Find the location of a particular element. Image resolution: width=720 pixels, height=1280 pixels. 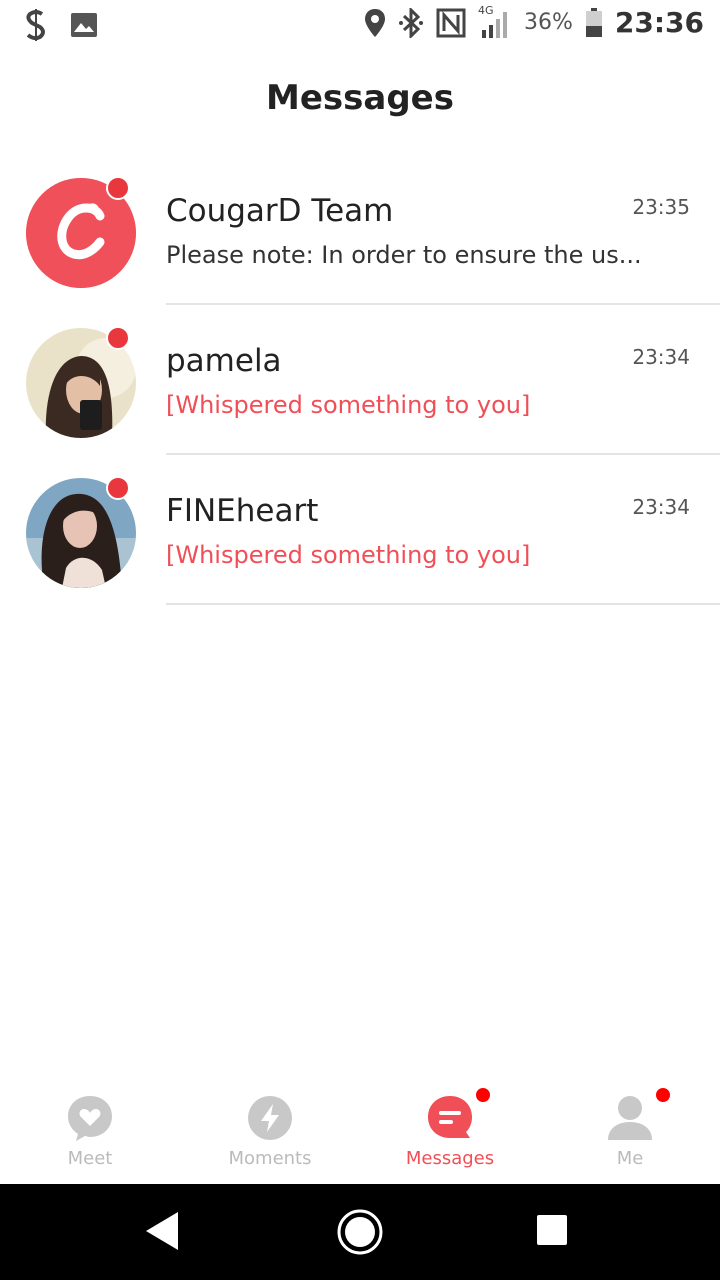

status-bar: 4G 36% 23:36 is located at coordinates (360, 25).